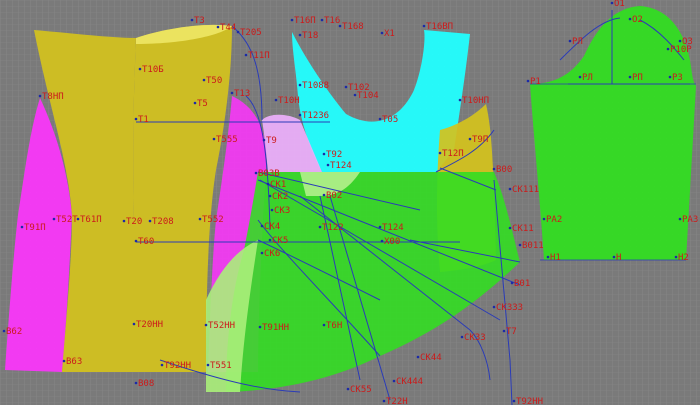 This screenshot has height=405, width=700. What do you see at coordinates (228, 28) in the screenshot?
I see `point-label: T44` at bounding box center [228, 28].